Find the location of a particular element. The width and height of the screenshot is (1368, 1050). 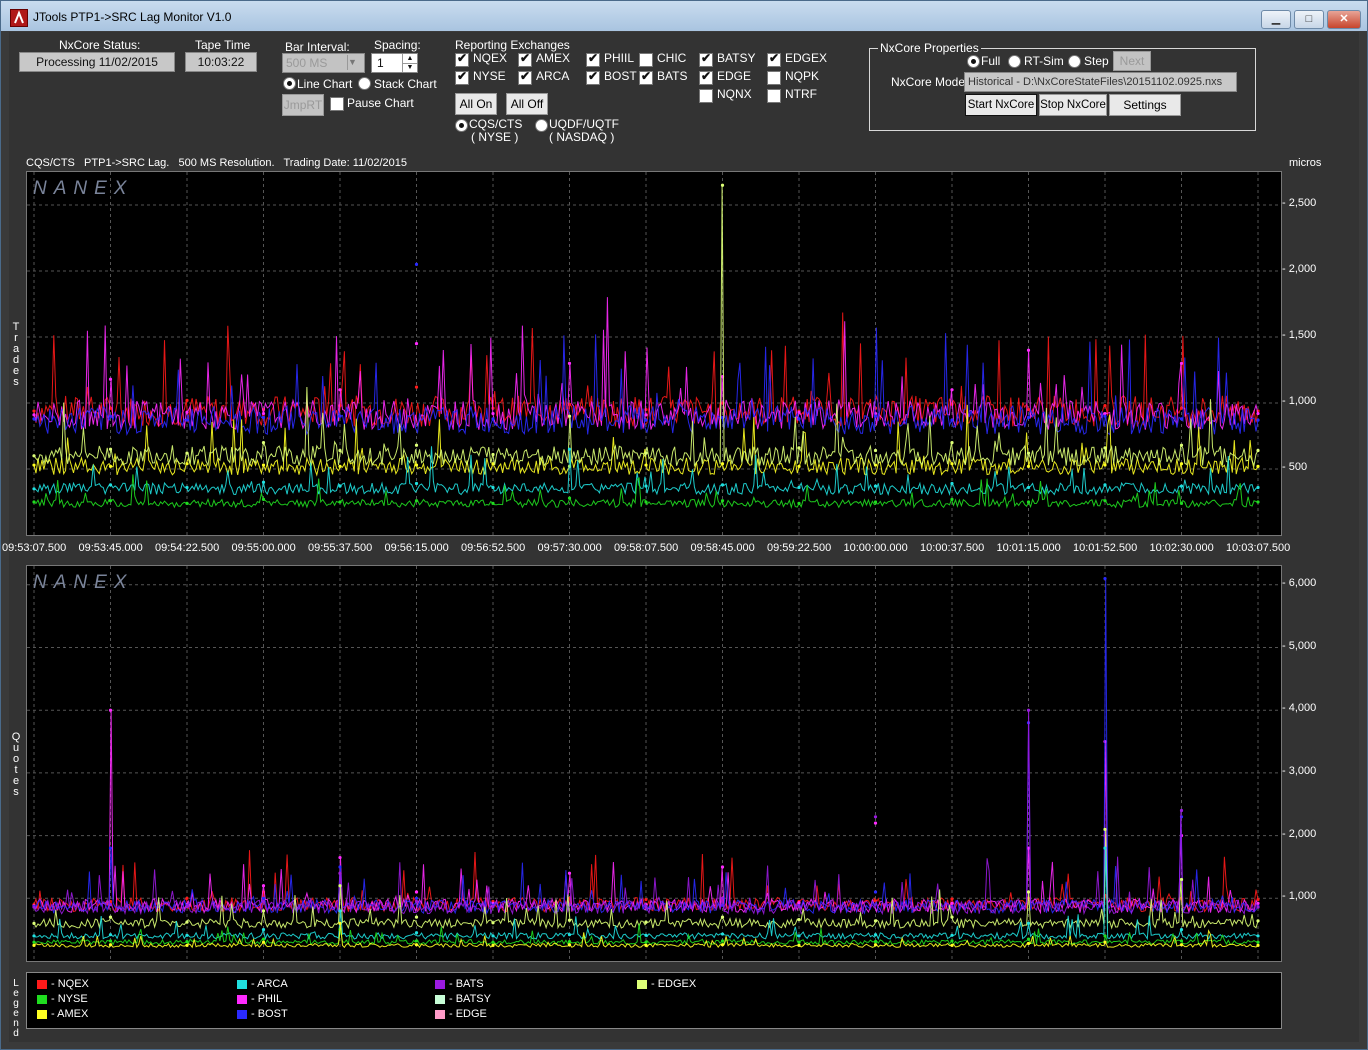

exchange-checkbox-nqex: ✔ is located at coordinates (462, 59).